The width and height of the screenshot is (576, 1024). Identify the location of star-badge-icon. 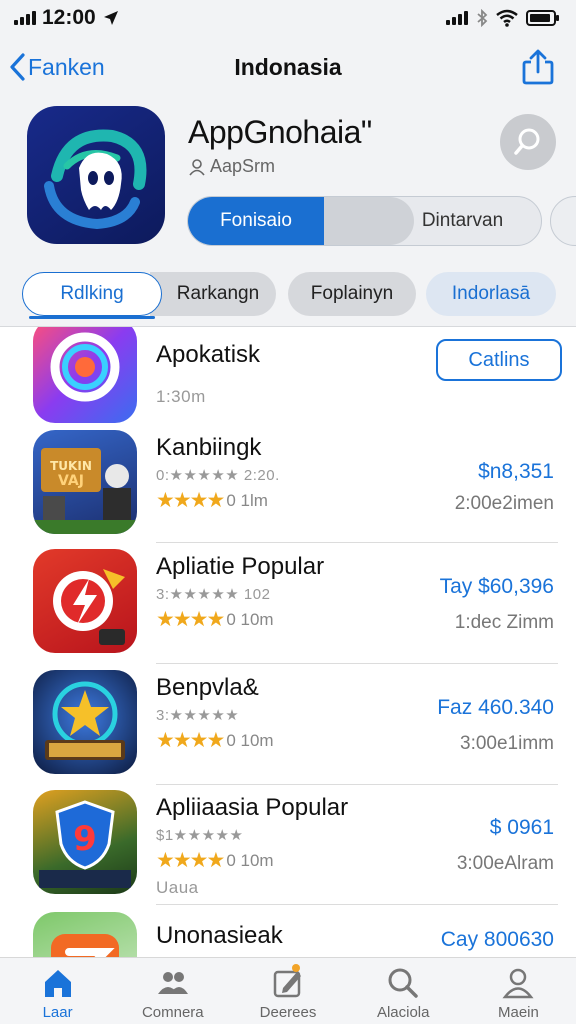
(85, 722).